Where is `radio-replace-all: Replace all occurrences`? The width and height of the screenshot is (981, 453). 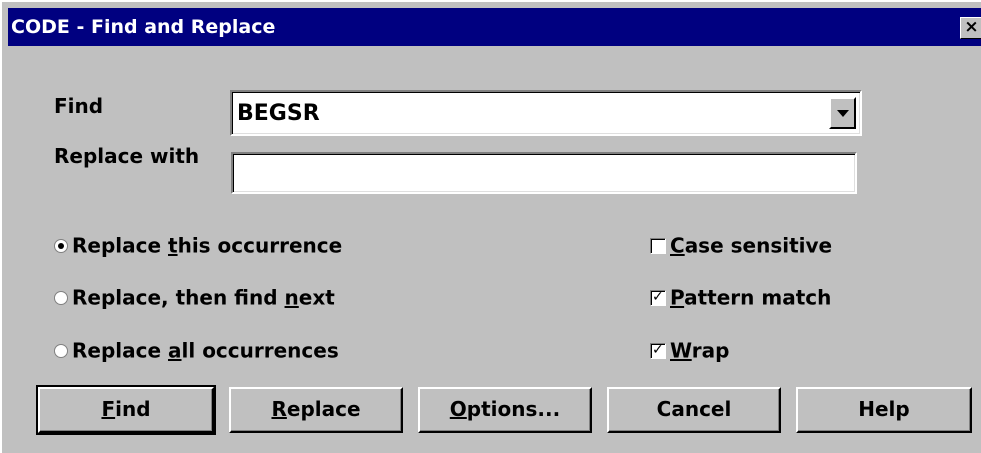 radio-replace-all: Replace all occurrences is located at coordinates (196, 350).